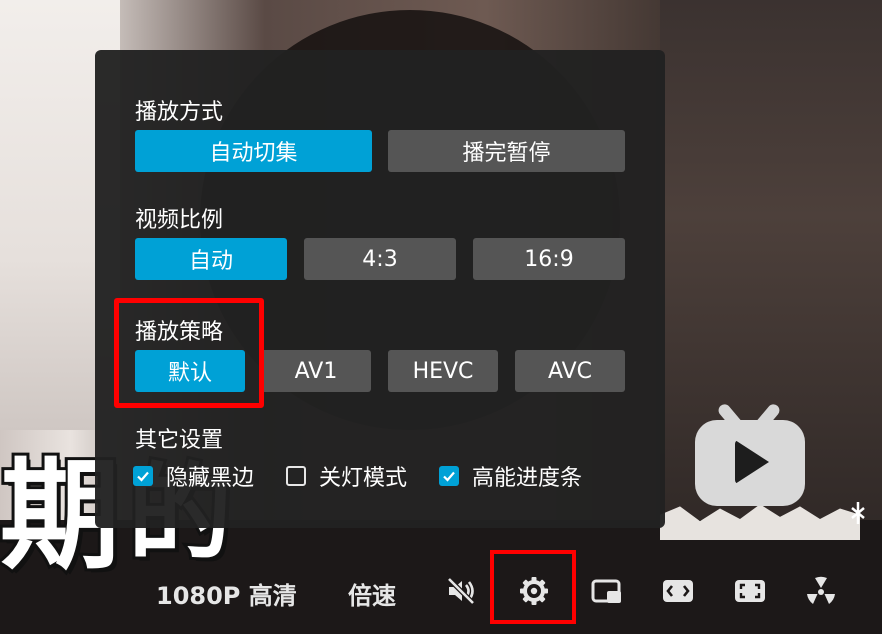 This screenshot has height=634, width=882. What do you see at coordinates (363, 478) in the screenshot?
I see `lights-off-label: 关灯模式` at bounding box center [363, 478].